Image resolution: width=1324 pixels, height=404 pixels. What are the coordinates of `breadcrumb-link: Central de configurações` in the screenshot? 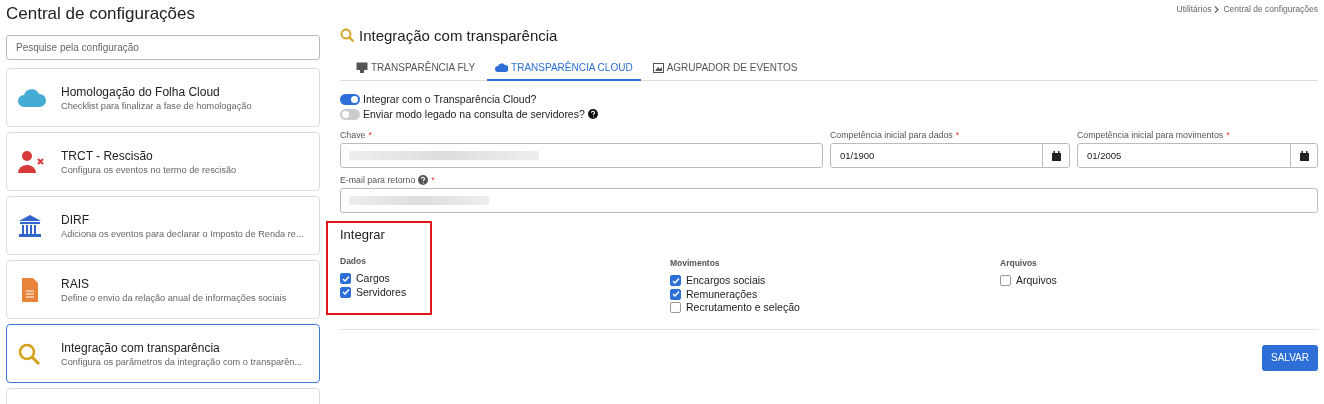 It's located at (1270, 9).